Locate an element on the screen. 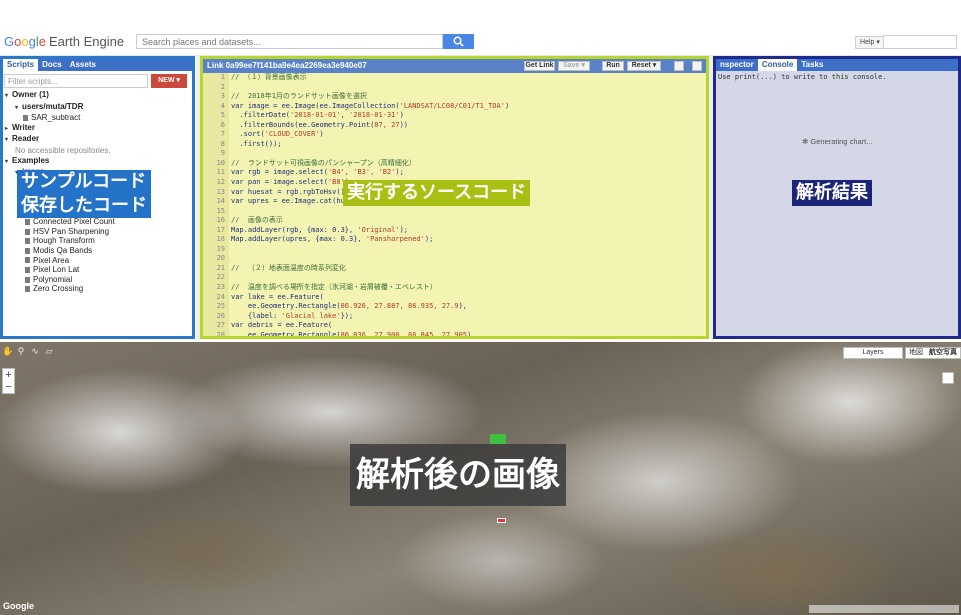 This screenshot has width=961, height=615. code-line: 10 // ランドサット可視画像のパンシャープン（高精細化） is located at coordinates (454, 164).